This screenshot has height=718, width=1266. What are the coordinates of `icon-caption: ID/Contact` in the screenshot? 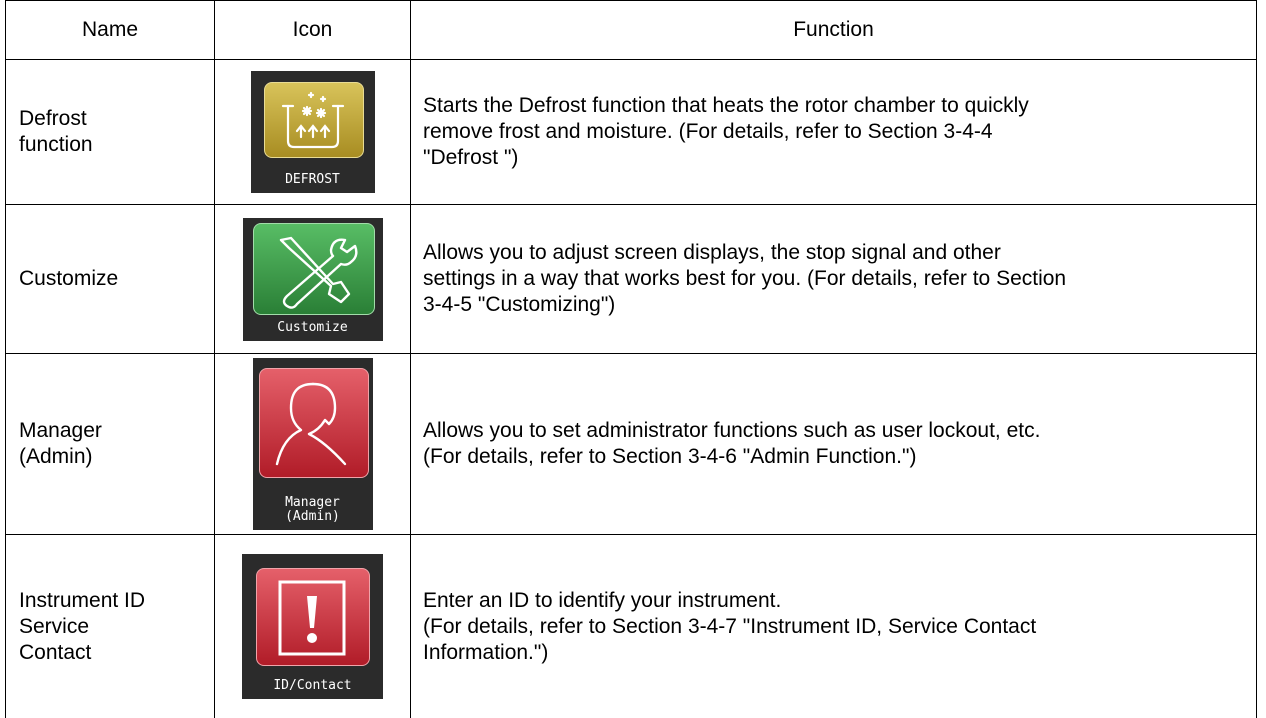 It's located at (312, 686).